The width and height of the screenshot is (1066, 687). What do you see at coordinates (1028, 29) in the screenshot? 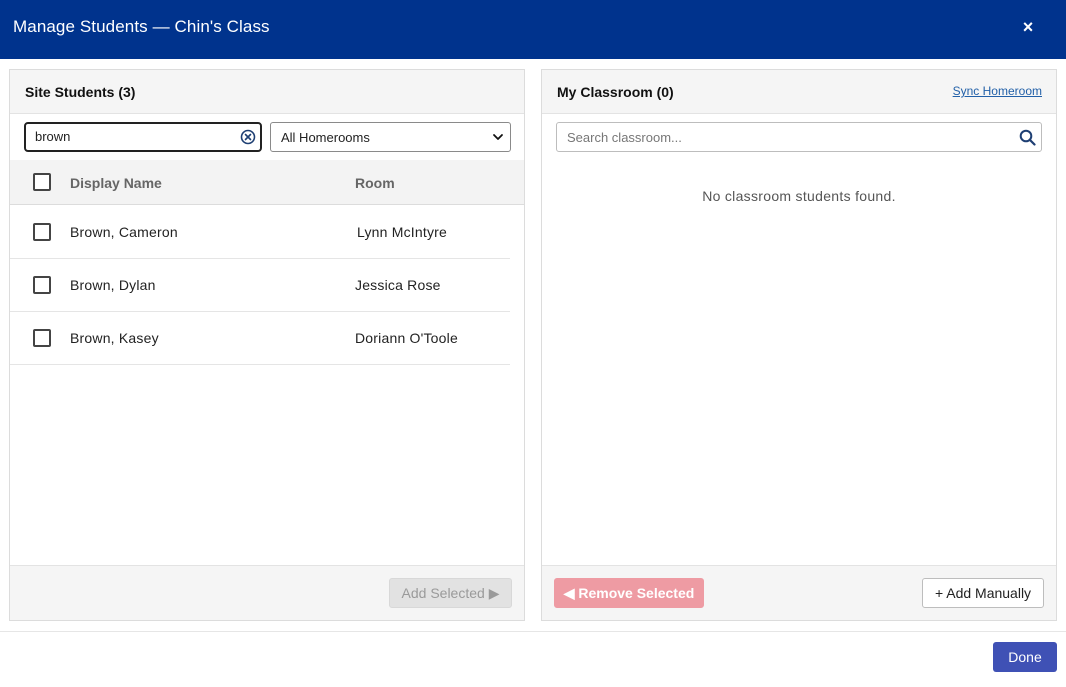
I see `close-icon: ×` at bounding box center [1028, 29].